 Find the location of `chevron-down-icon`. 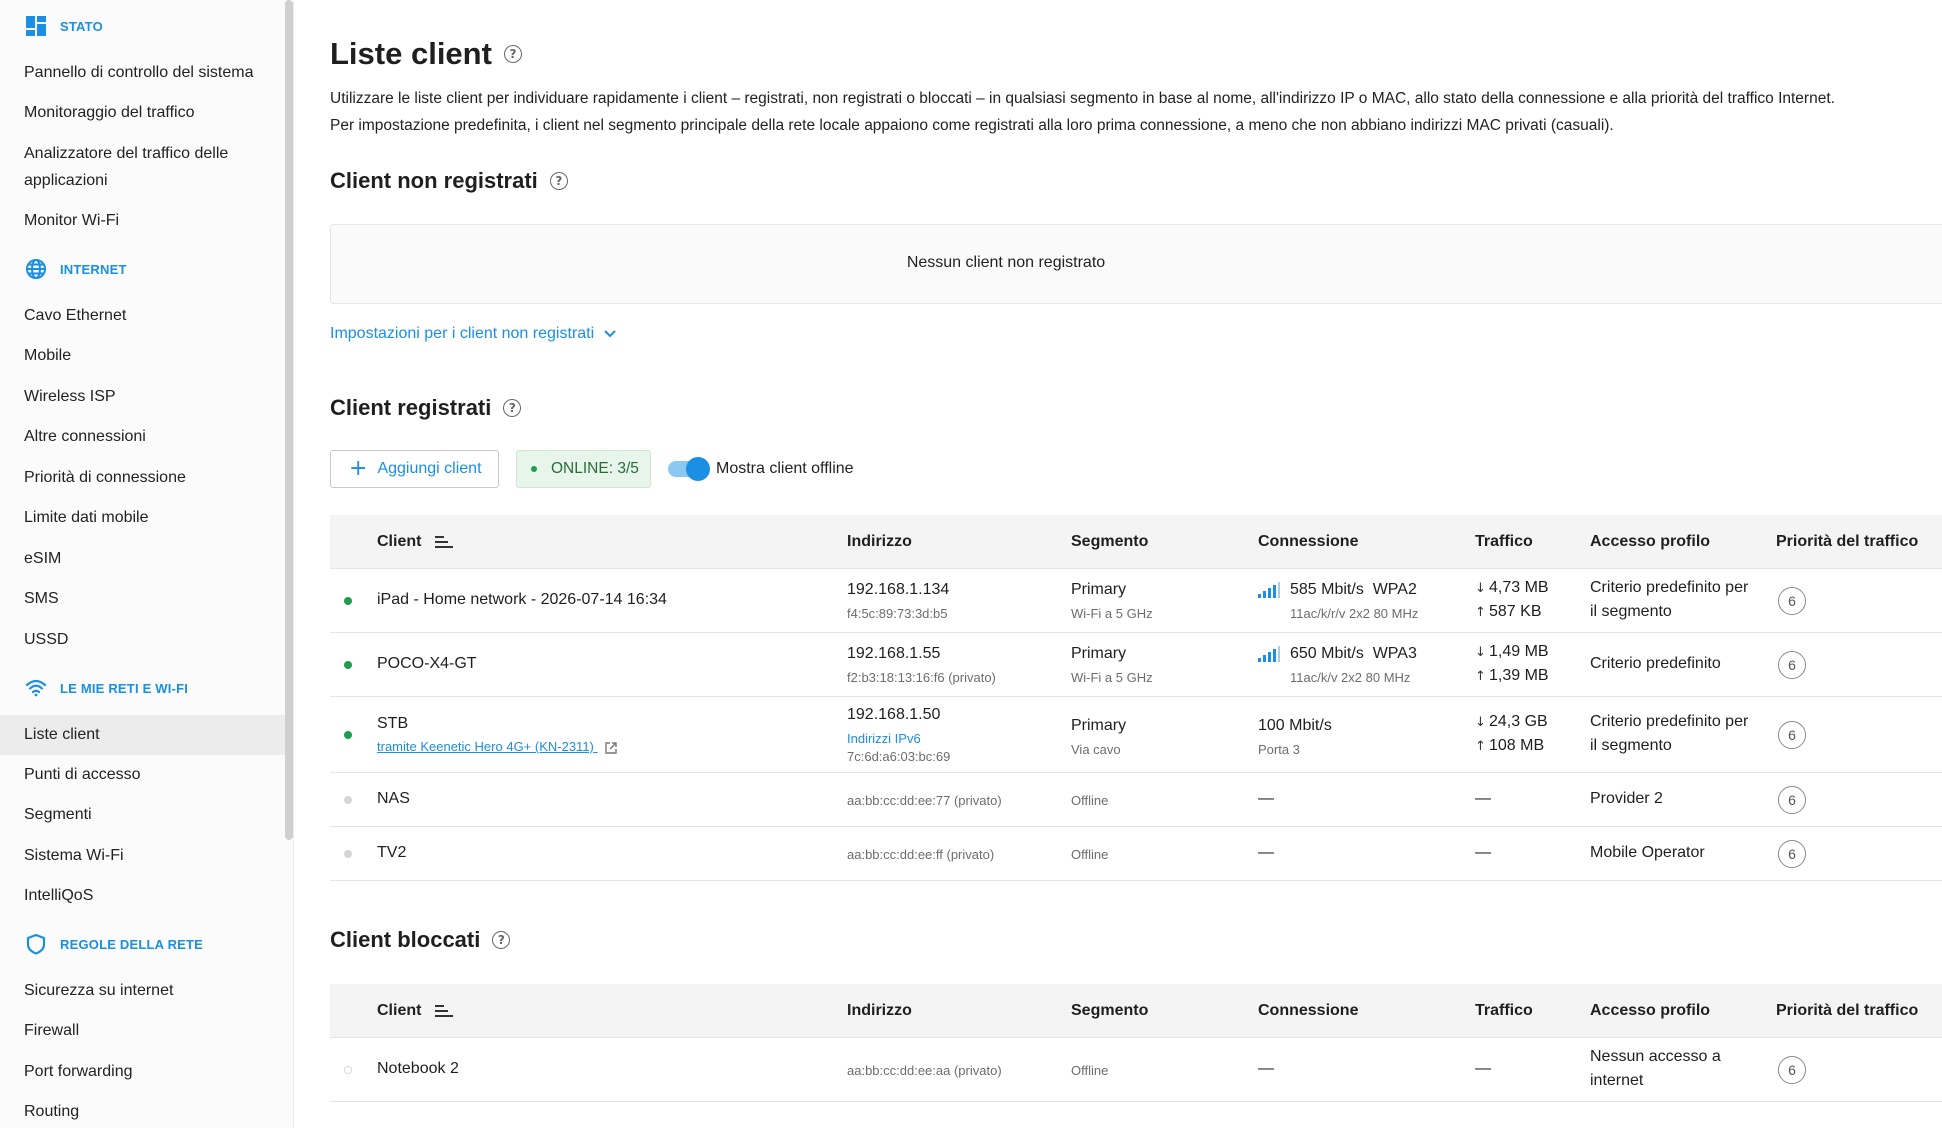

chevron-down-icon is located at coordinates (610, 334).